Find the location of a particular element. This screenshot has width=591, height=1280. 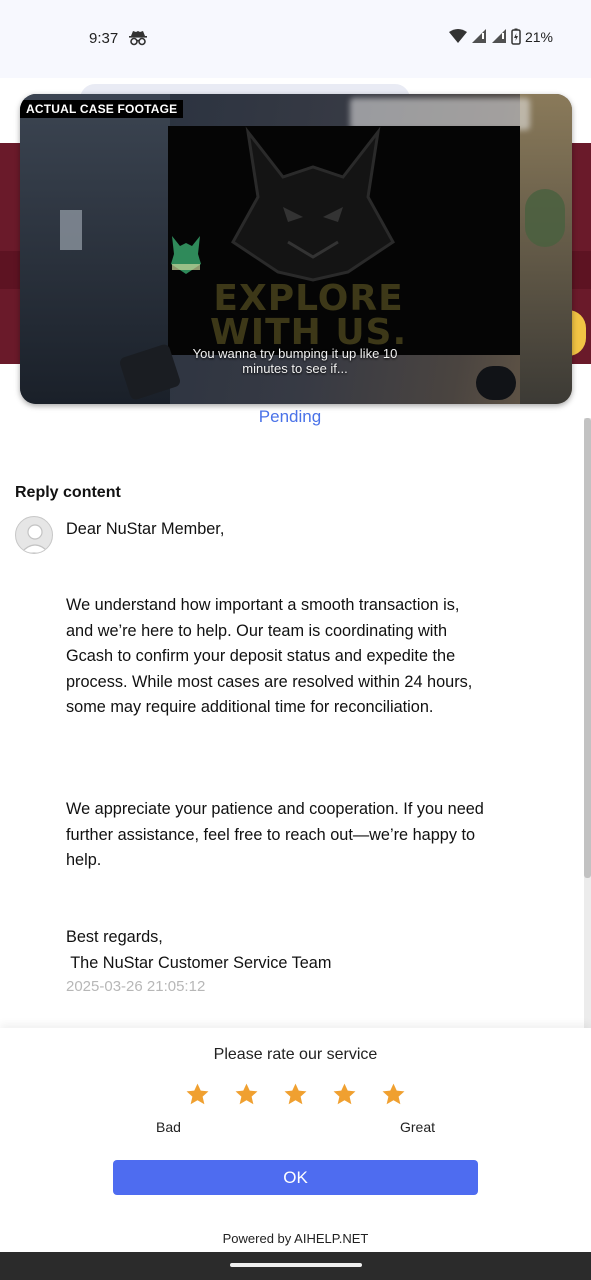

video-wall-frame is located at coordinates (71, 230).